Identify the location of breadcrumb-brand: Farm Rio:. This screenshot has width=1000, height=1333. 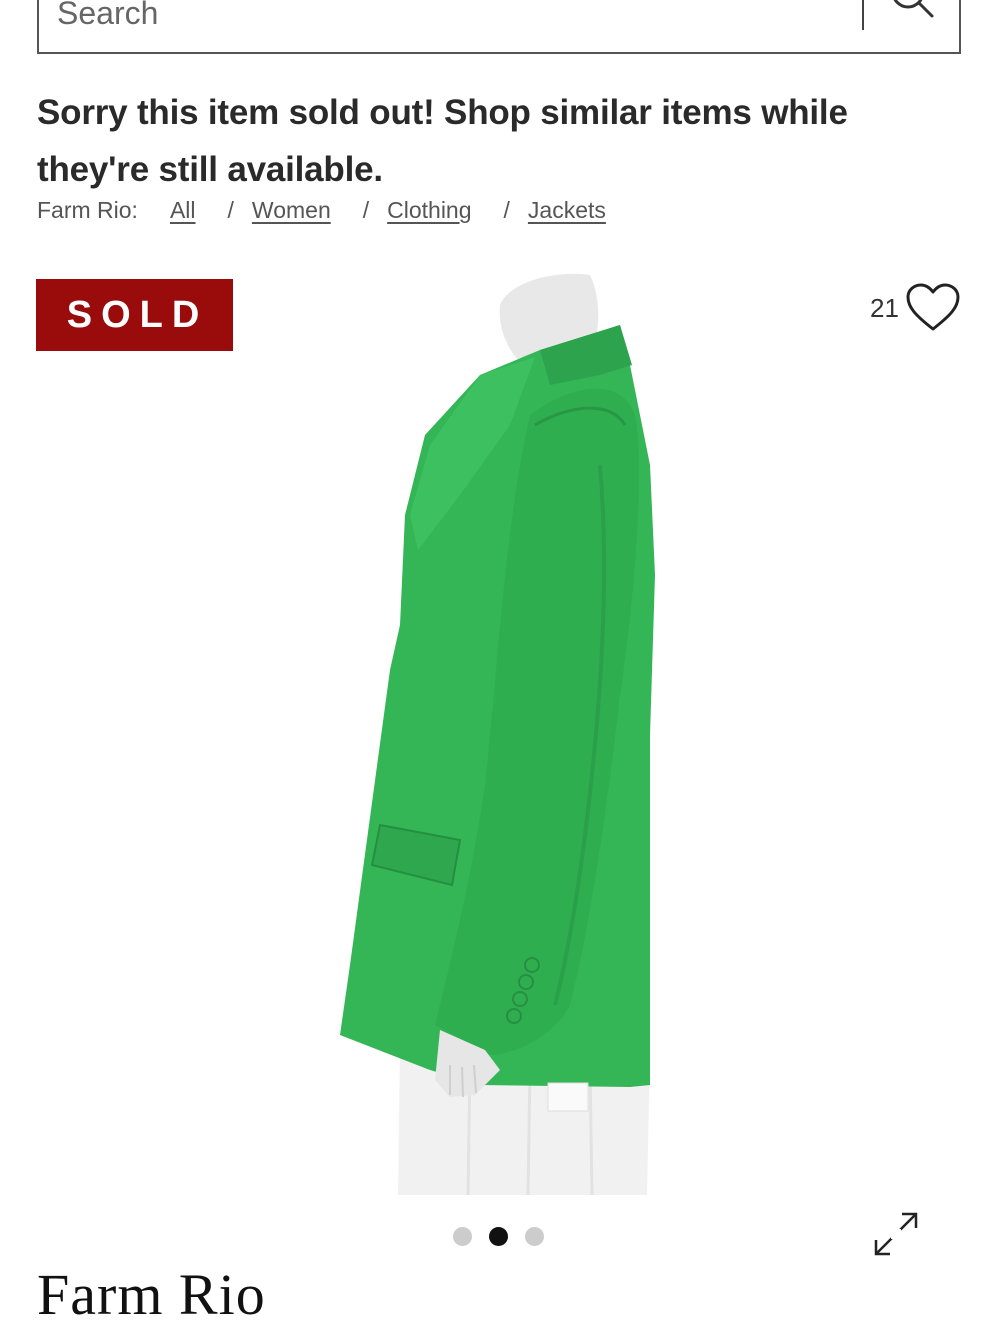
(87, 209).